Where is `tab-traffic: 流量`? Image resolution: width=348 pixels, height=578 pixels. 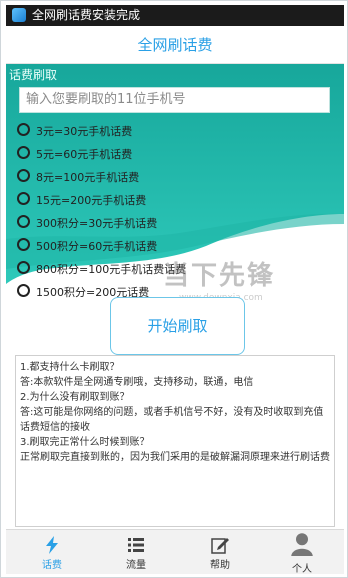 tab-traffic: 流量 is located at coordinates (136, 552).